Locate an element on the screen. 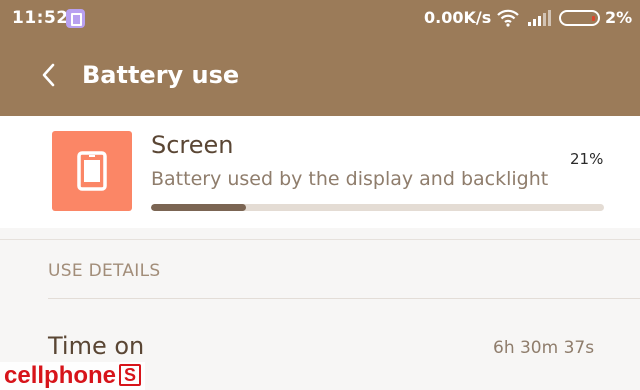 This screenshot has height=390, width=640. signal-icon is located at coordinates (539, 18).